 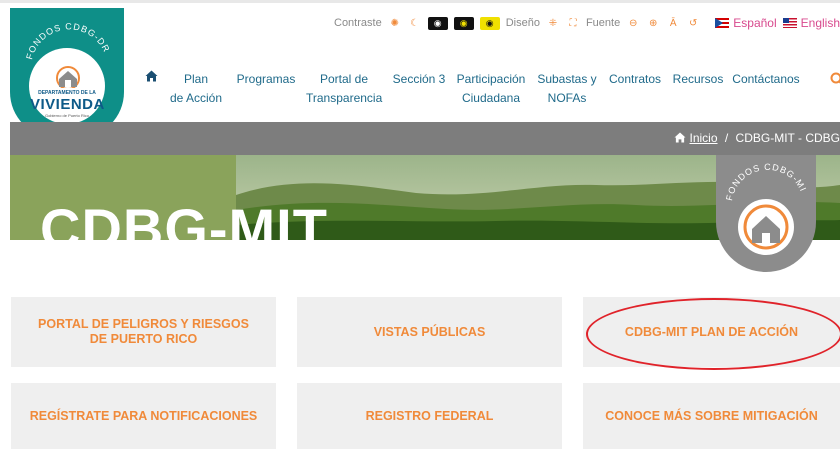 I want to click on expand-icon: ⛶, so click(x=573, y=23).